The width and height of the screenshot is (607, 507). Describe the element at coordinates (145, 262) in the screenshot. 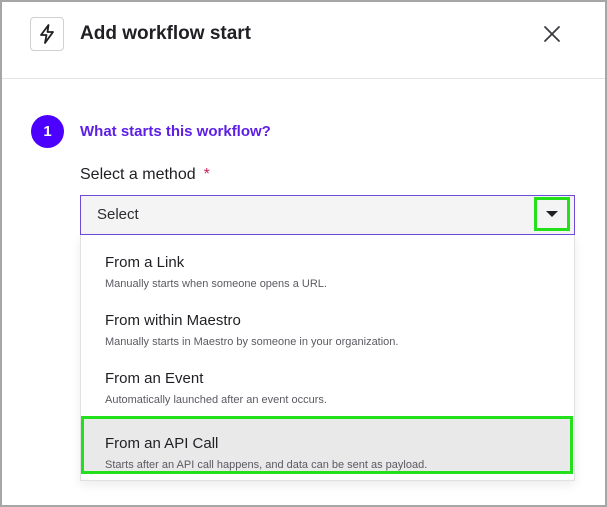

I see `option-title: From a Link` at that location.